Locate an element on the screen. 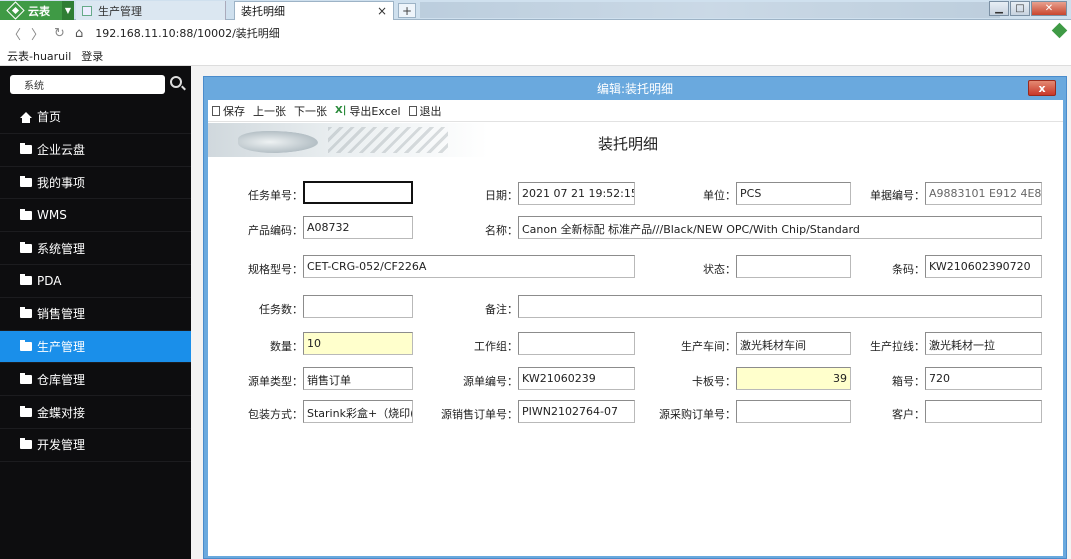  search-input: 系统 is located at coordinates (87, 84).